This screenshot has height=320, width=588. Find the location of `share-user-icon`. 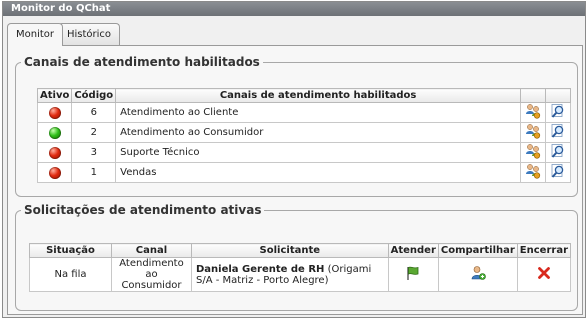

share-user-icon is located at coordinates (478, 274).